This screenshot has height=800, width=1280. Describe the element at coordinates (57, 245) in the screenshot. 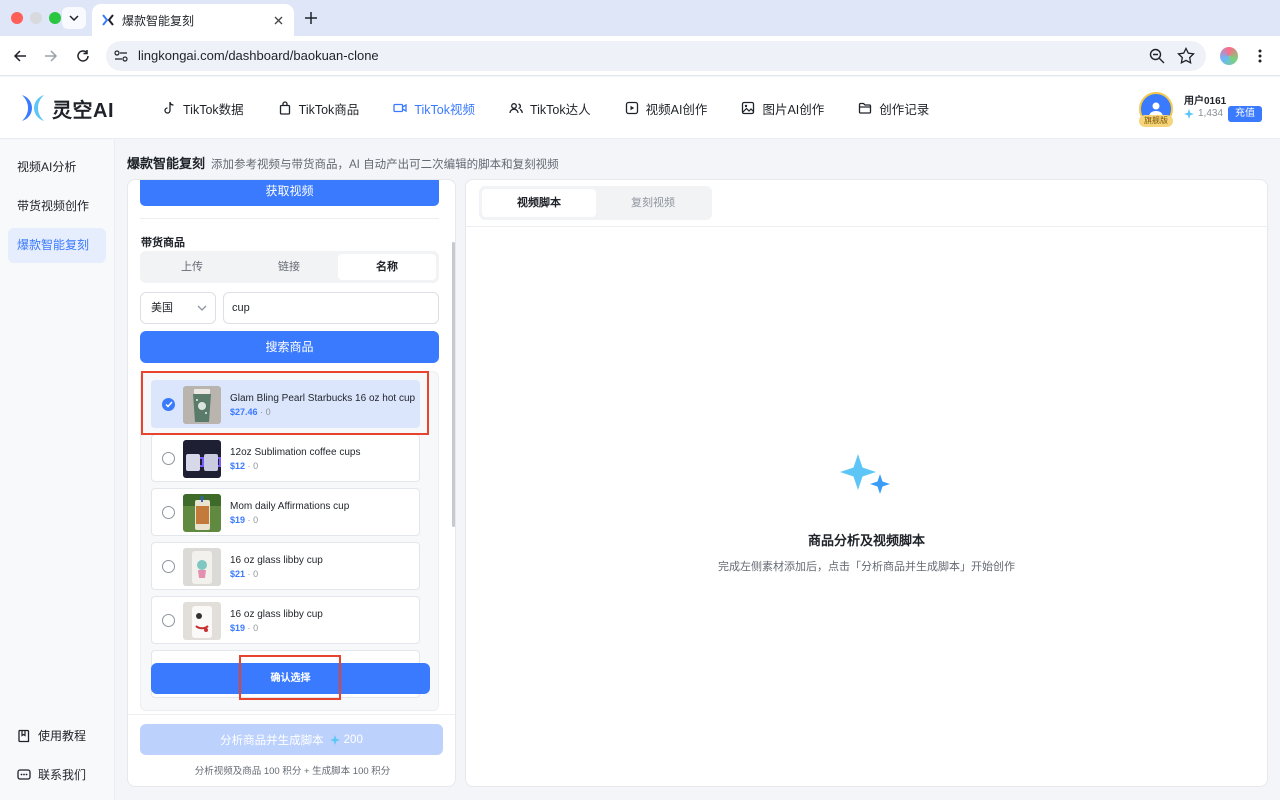

I see `sidebar-item-viral-clone: 爆款智能复刻` at that location.